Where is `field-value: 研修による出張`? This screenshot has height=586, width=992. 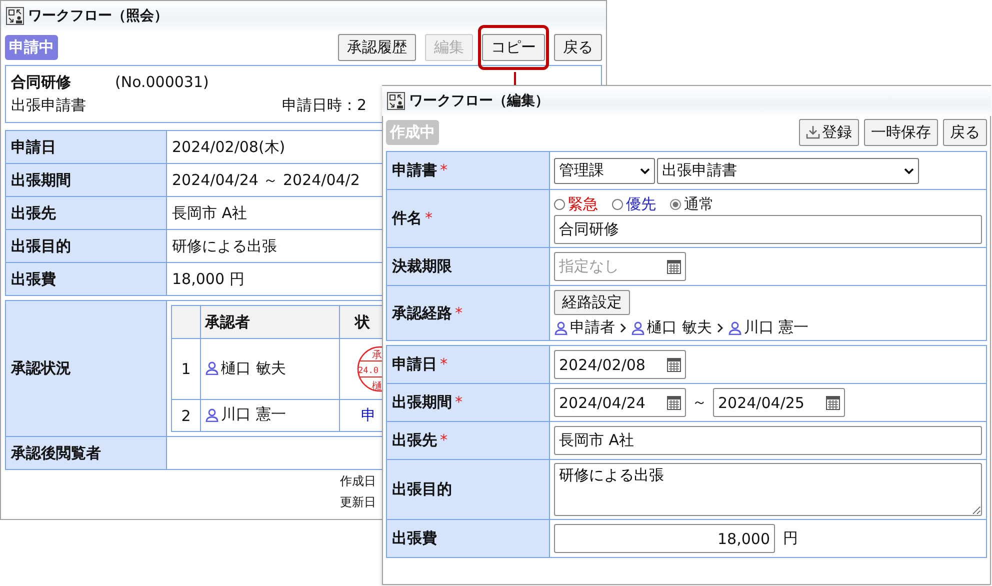
field-value: 研修による出張 is located at coordinates (224, 245).